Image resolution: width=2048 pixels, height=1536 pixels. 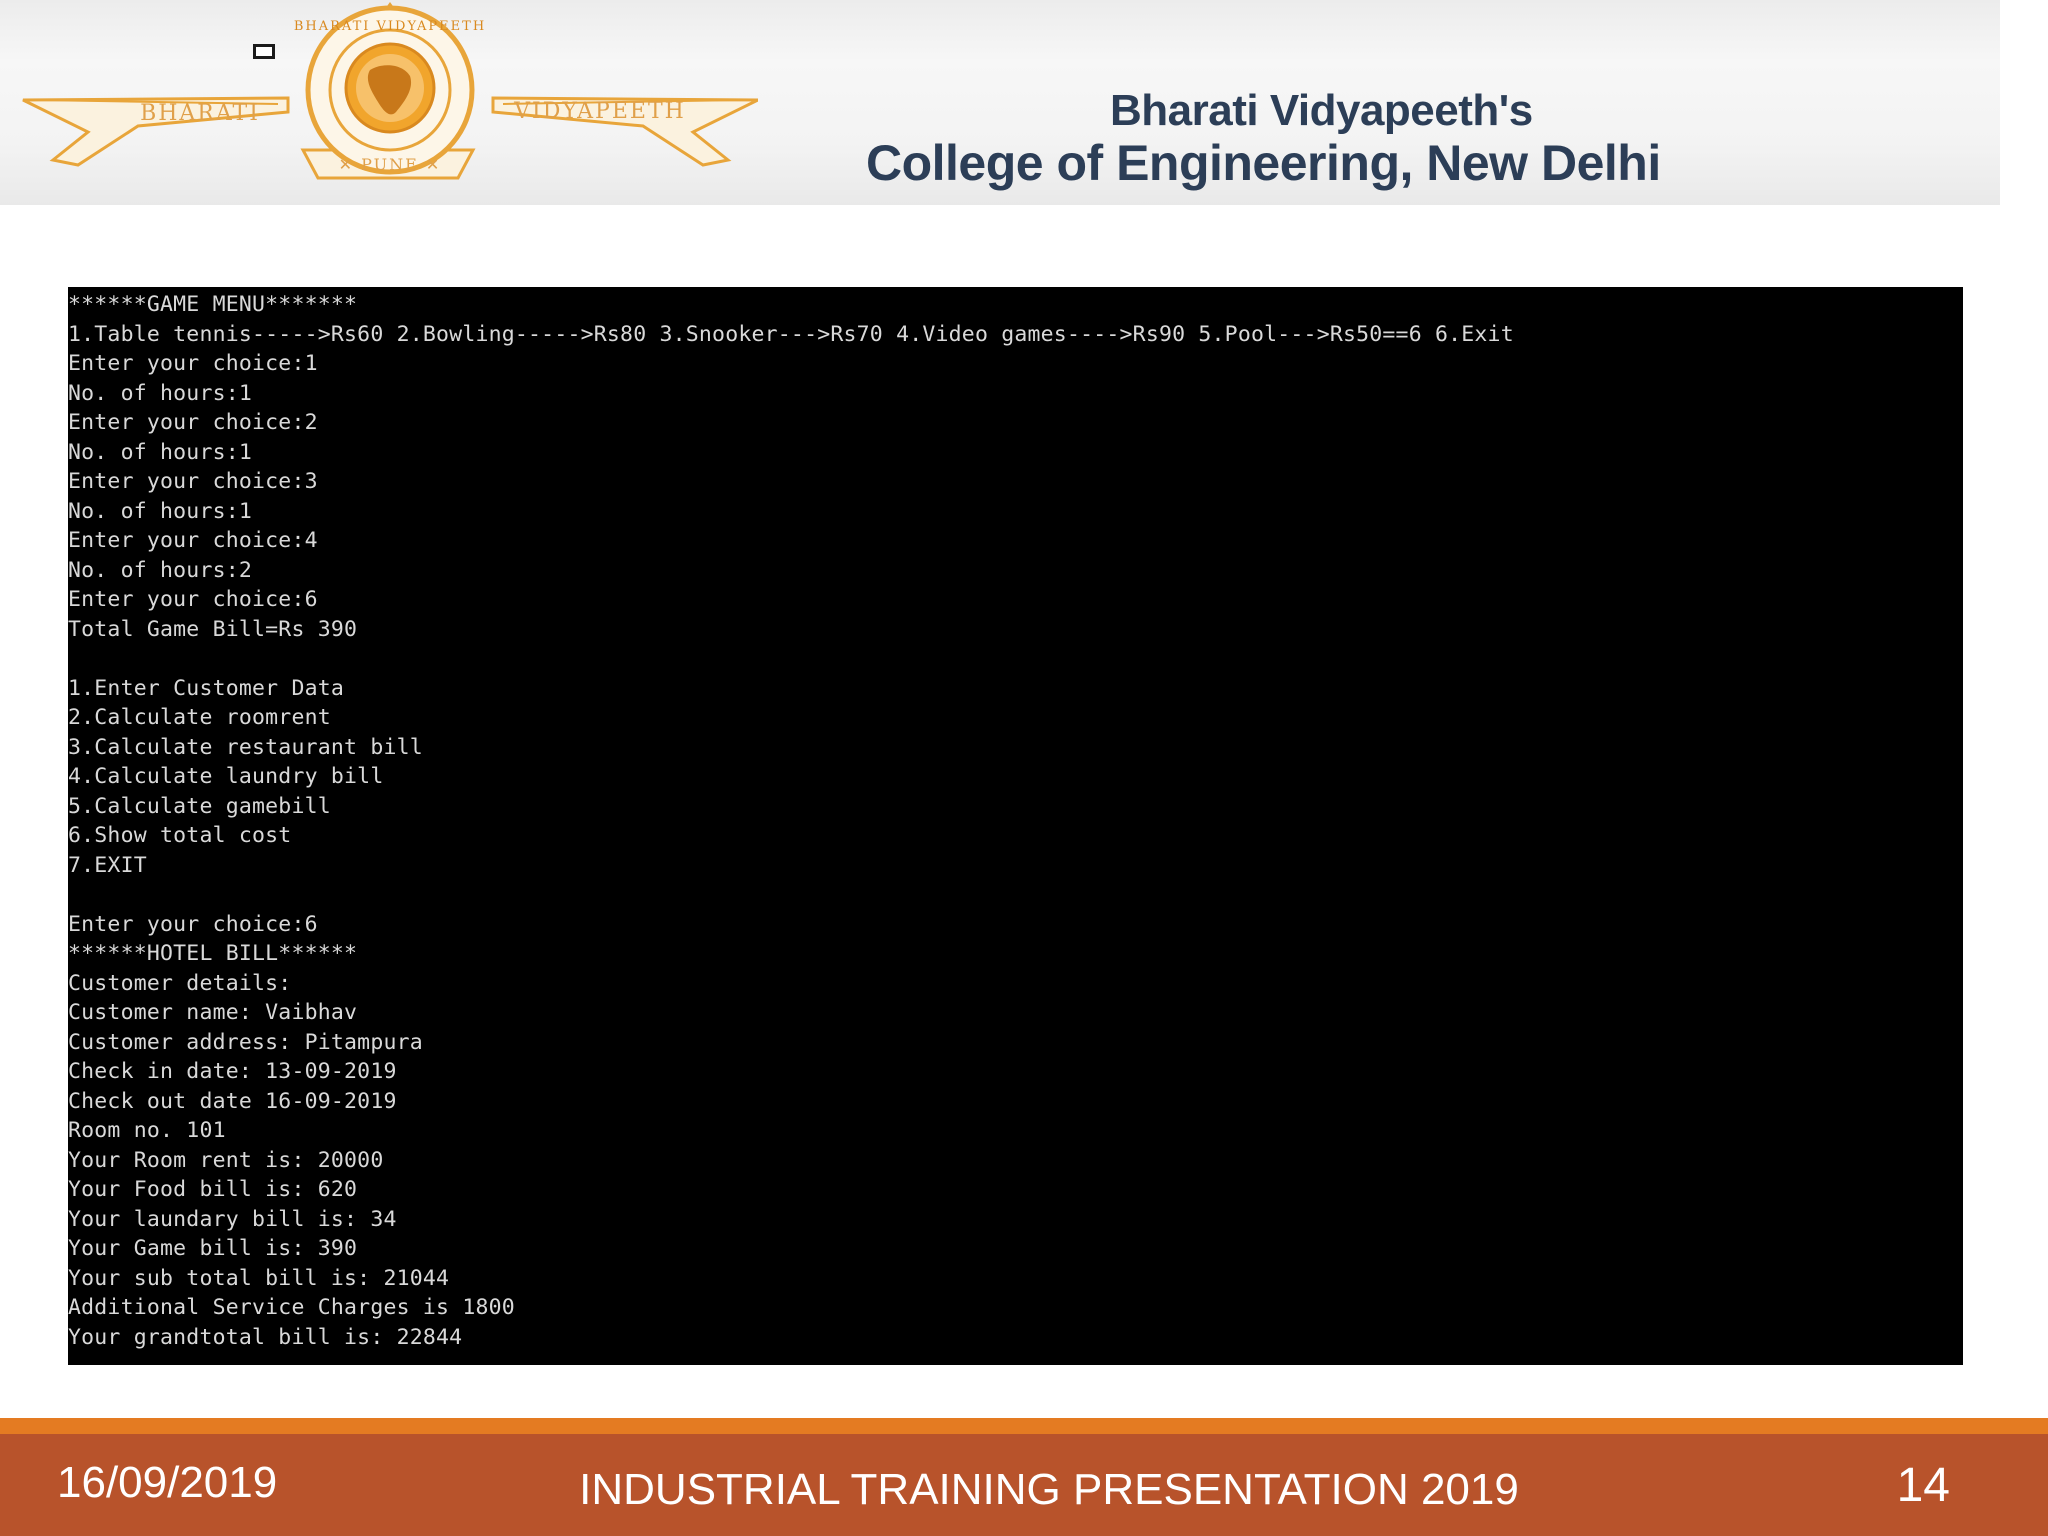 What do you see at coordinates (1321, 110) in the screenshot?
I see `college-name-line-1: Bharati Vidyapeeth's` at bounding box center [1321, 110].